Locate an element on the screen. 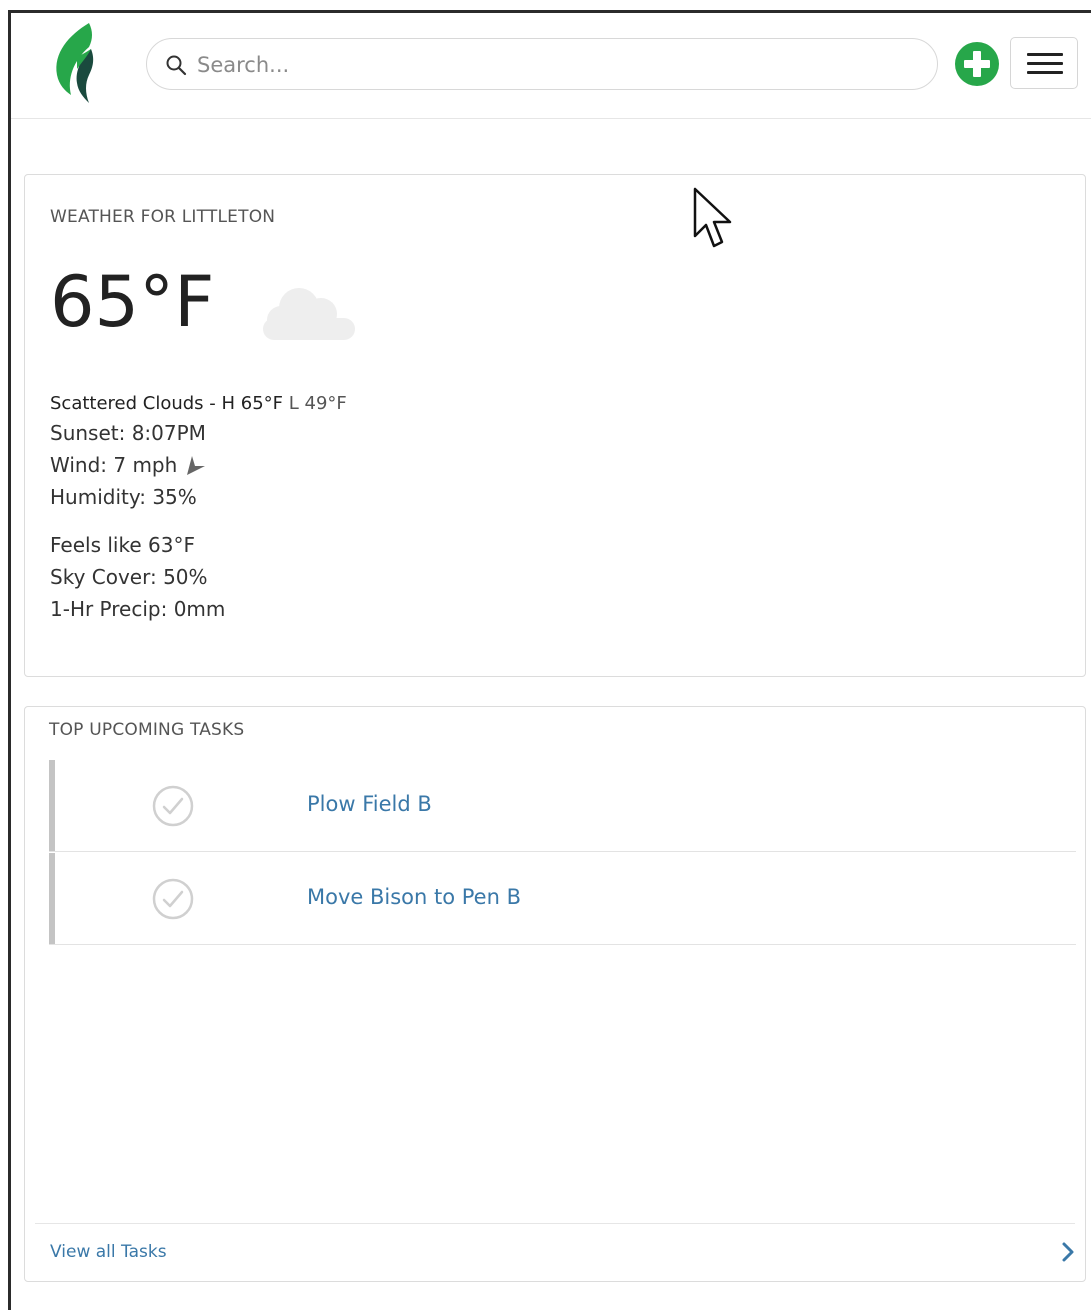 This screenshot has width=1091, height=1310. search-input is located at coordinates (557, 65).